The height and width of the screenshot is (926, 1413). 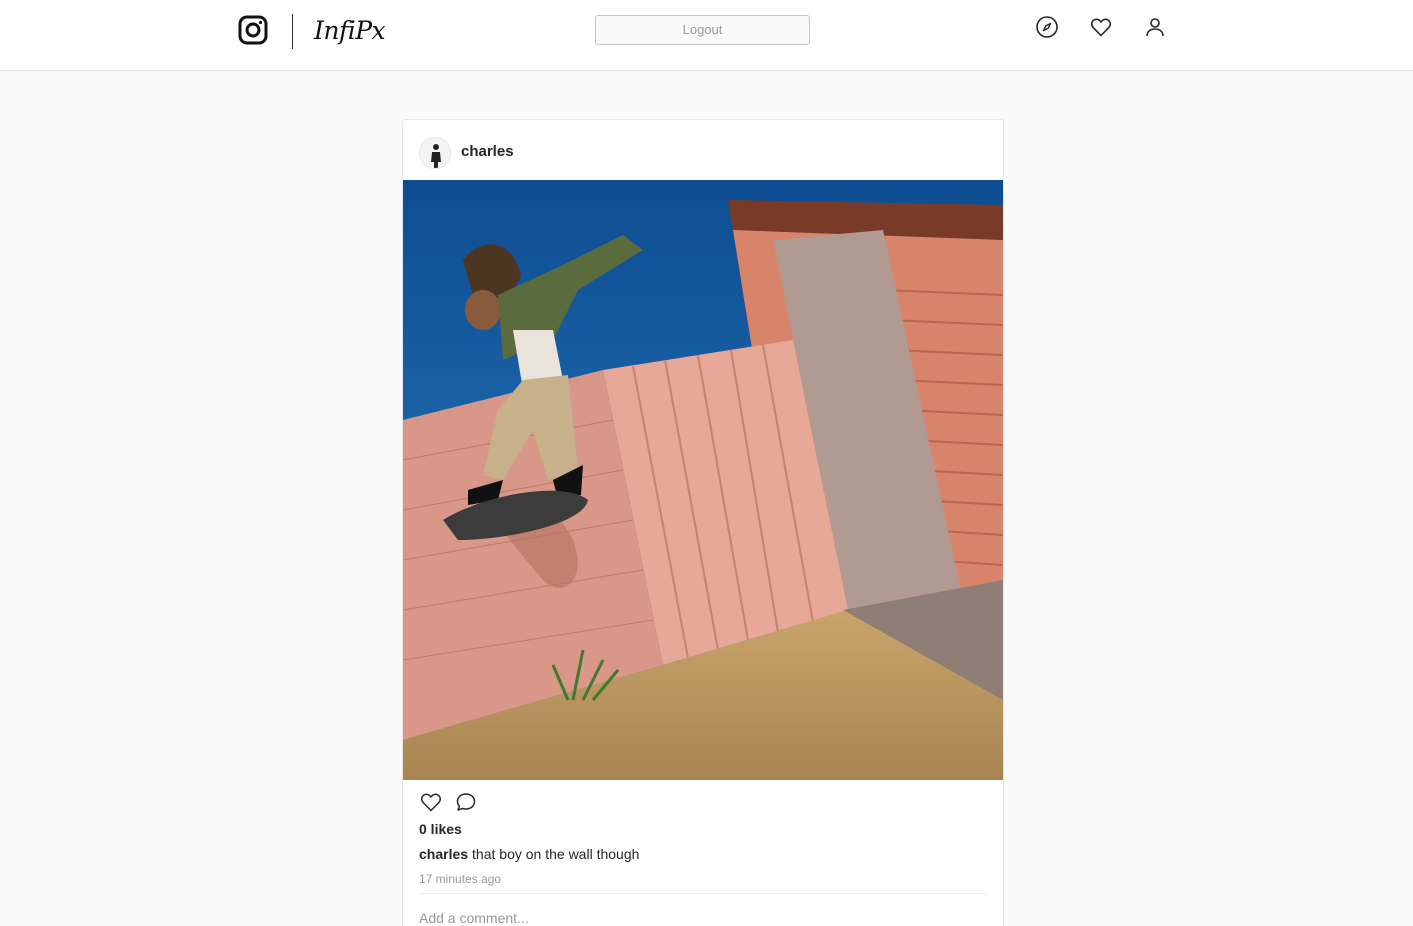 What do you see at coordinates (703, 916) in the screenshot?
I see `comment-input` at bounding box center [703, 916].